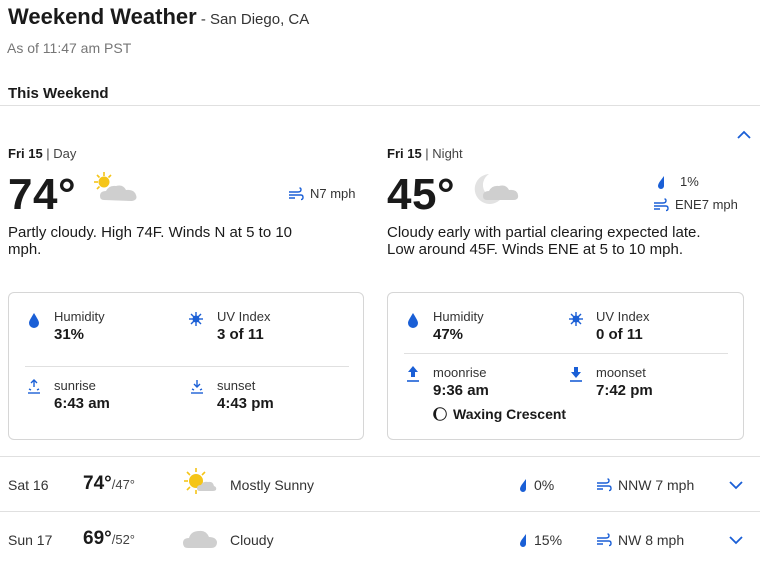 The width and height of the screenshot is (760, 570). What do you see at coordinates (82, 403) in the screenshot?
I see `sunrise-value: 6:43 am` at bounding box center [82, 403].